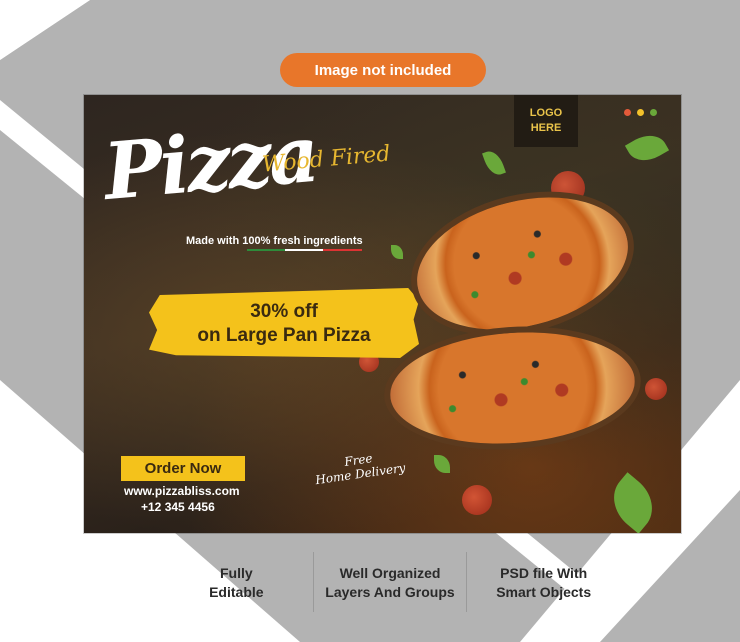 The image size is (740, 642). Describe the element at coordinates (284, 323) in the screenshot. I see `offer-brush-stroke` at that location.